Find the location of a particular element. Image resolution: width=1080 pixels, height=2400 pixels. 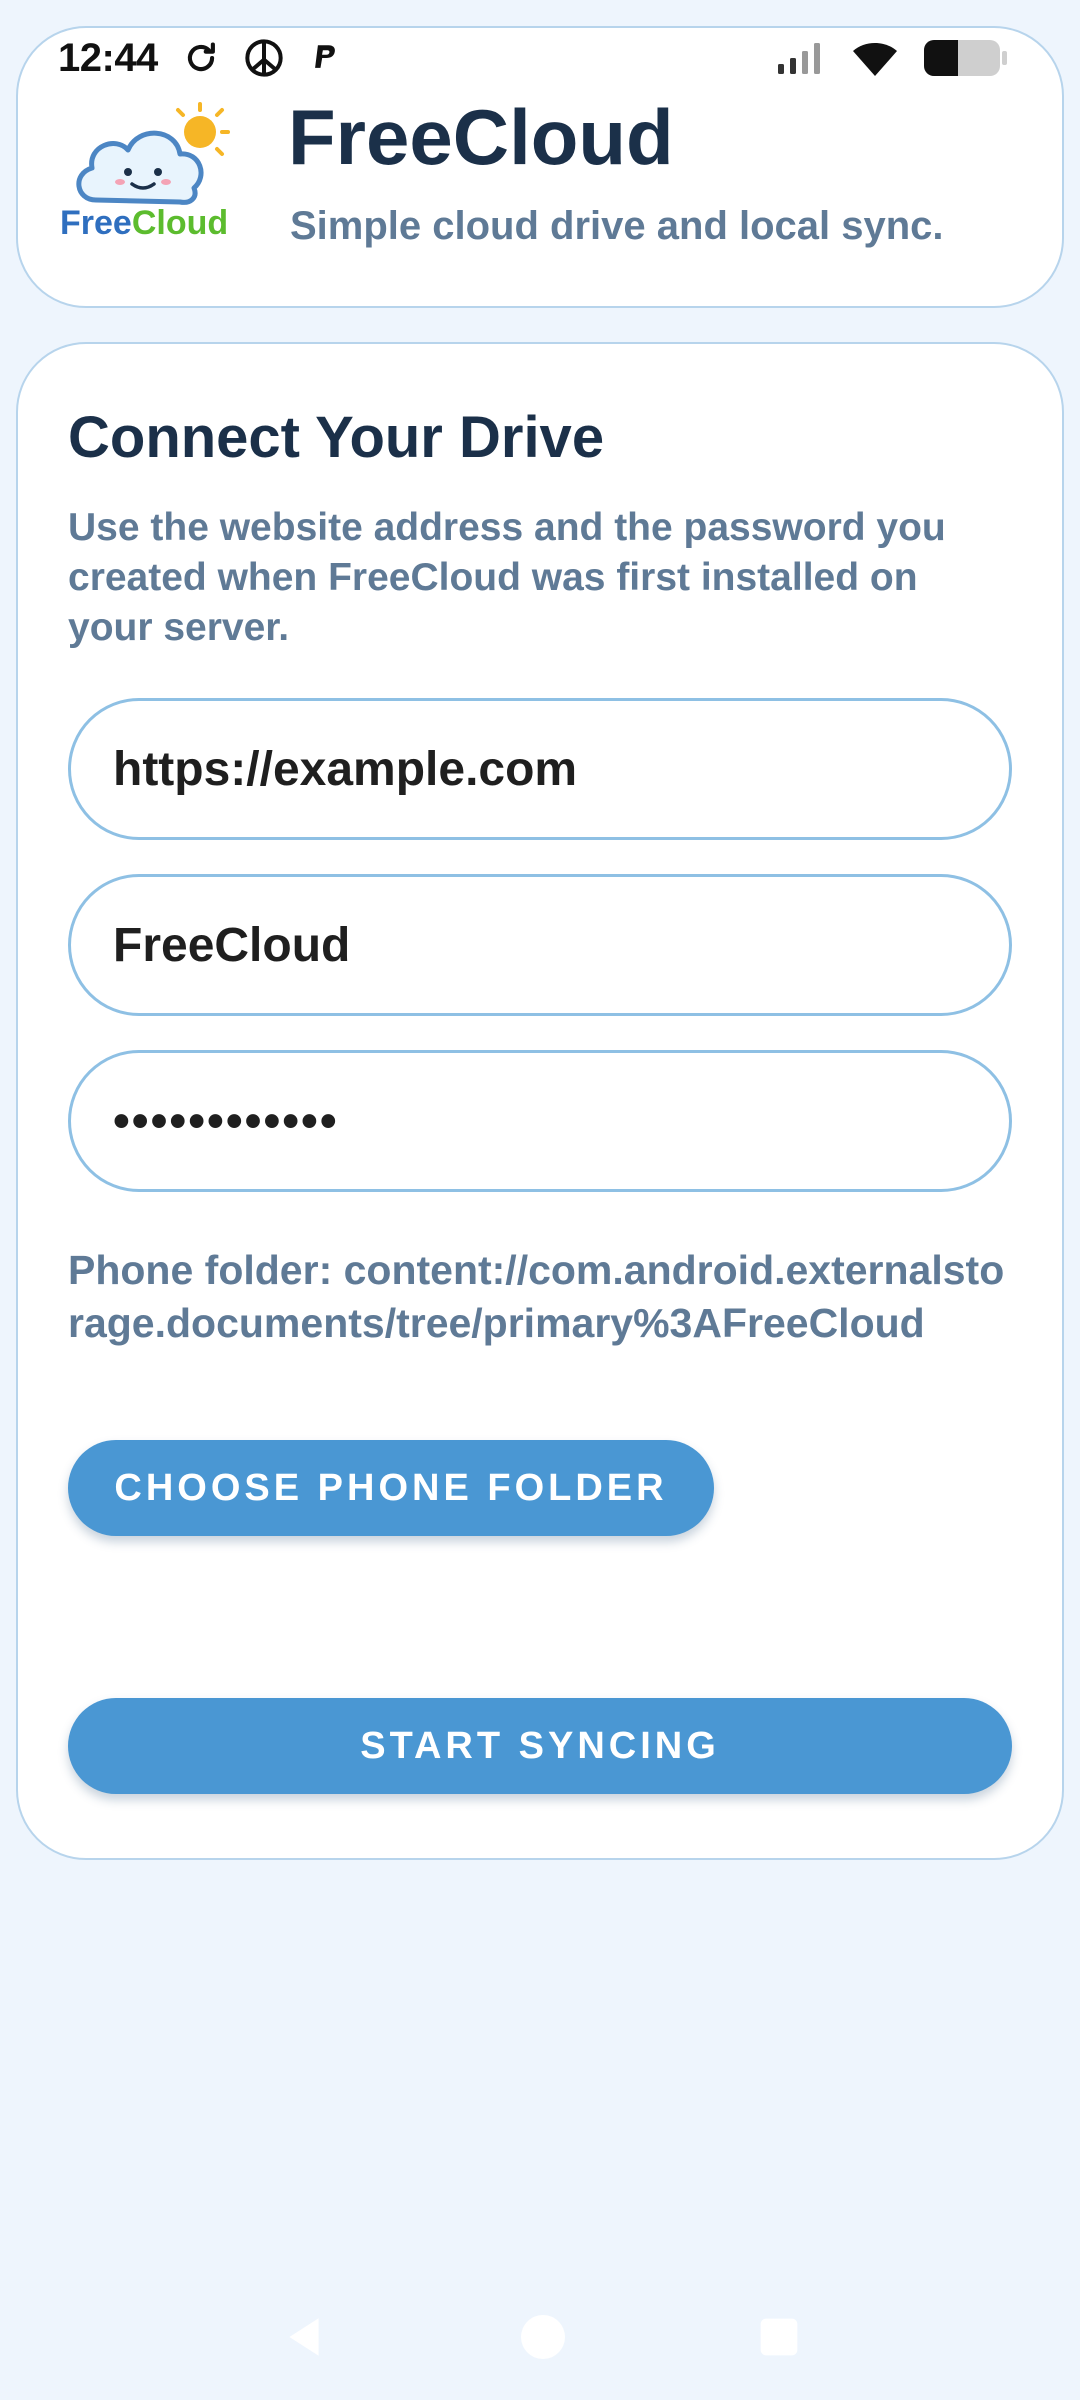

sync-icon is located at coordinates (201, 57).